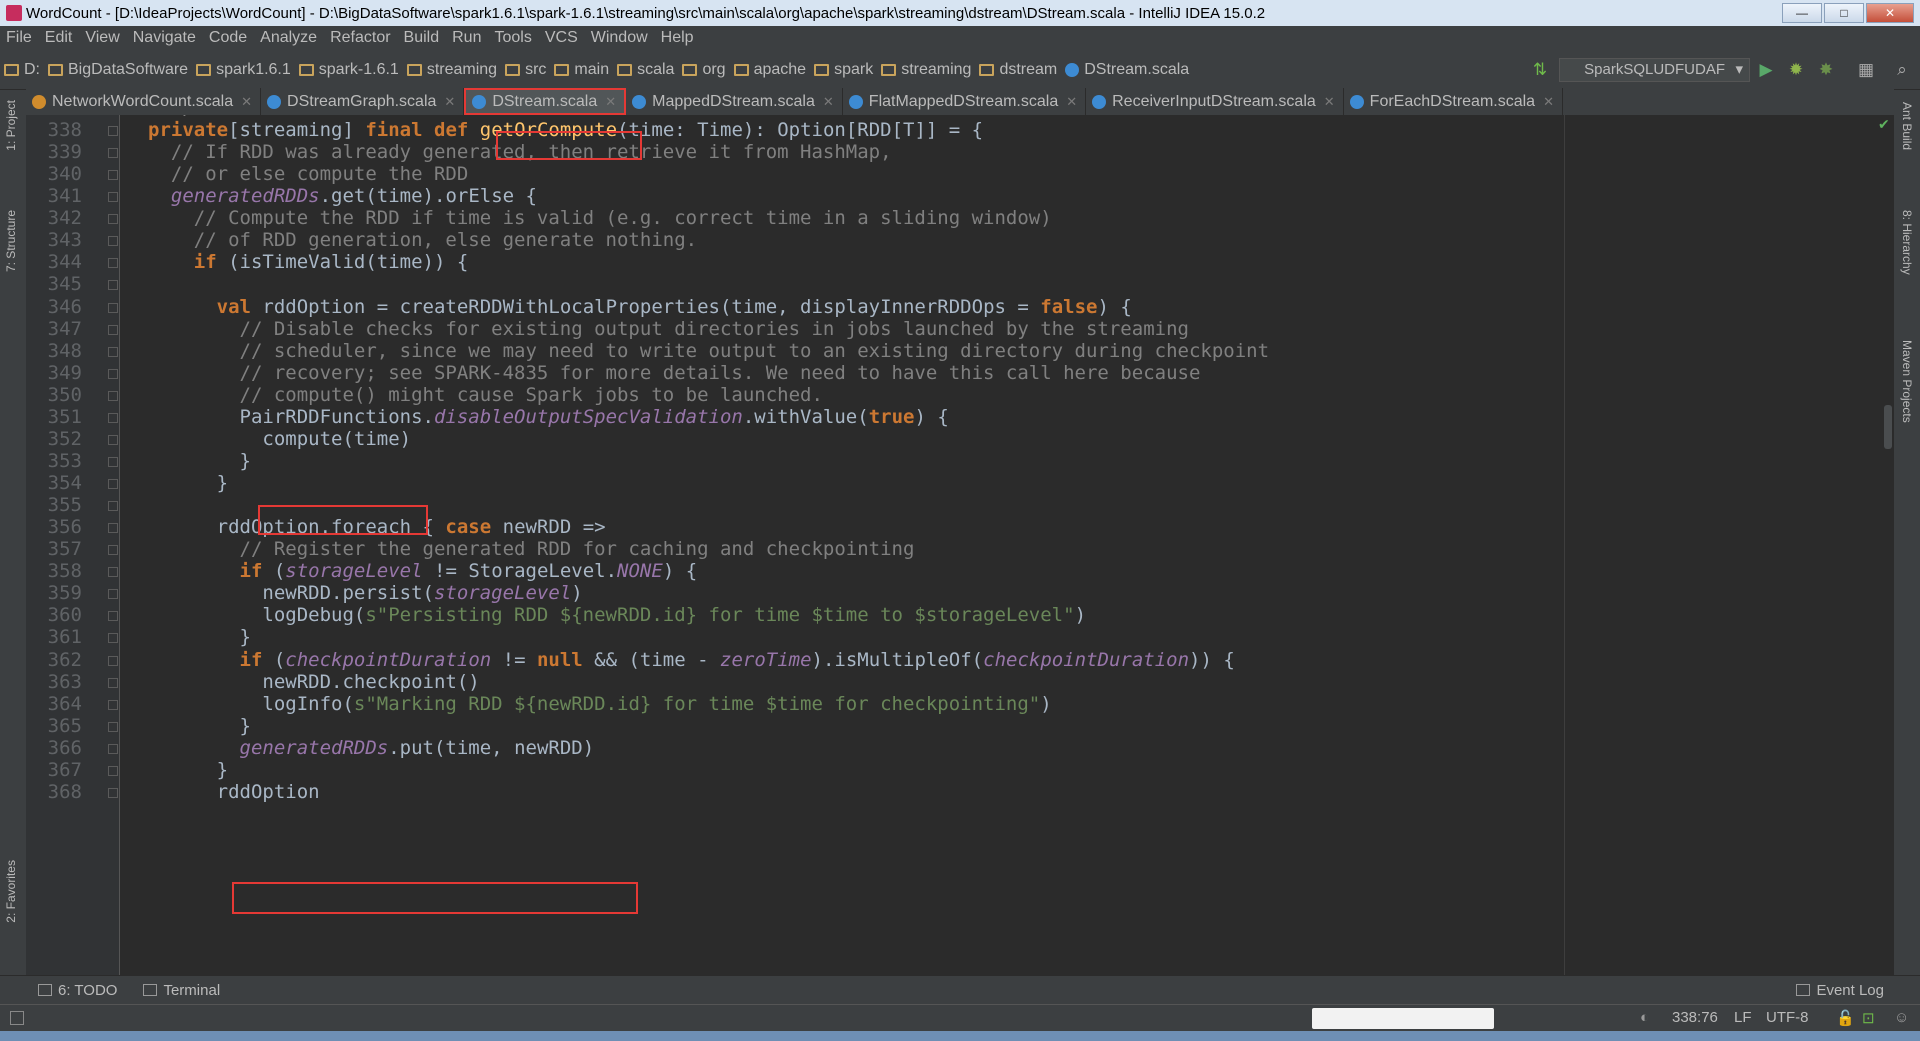 This screenshot has height=1041, width=1920. I want to click on tool-windows-icon, so click(17, 1018).